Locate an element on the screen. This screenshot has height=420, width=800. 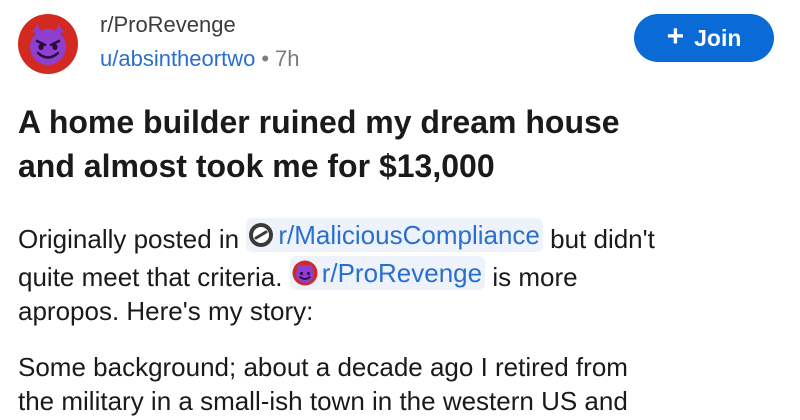
link-prorevenge-label: r/ProRevenge is located at coordinates (402, 273).